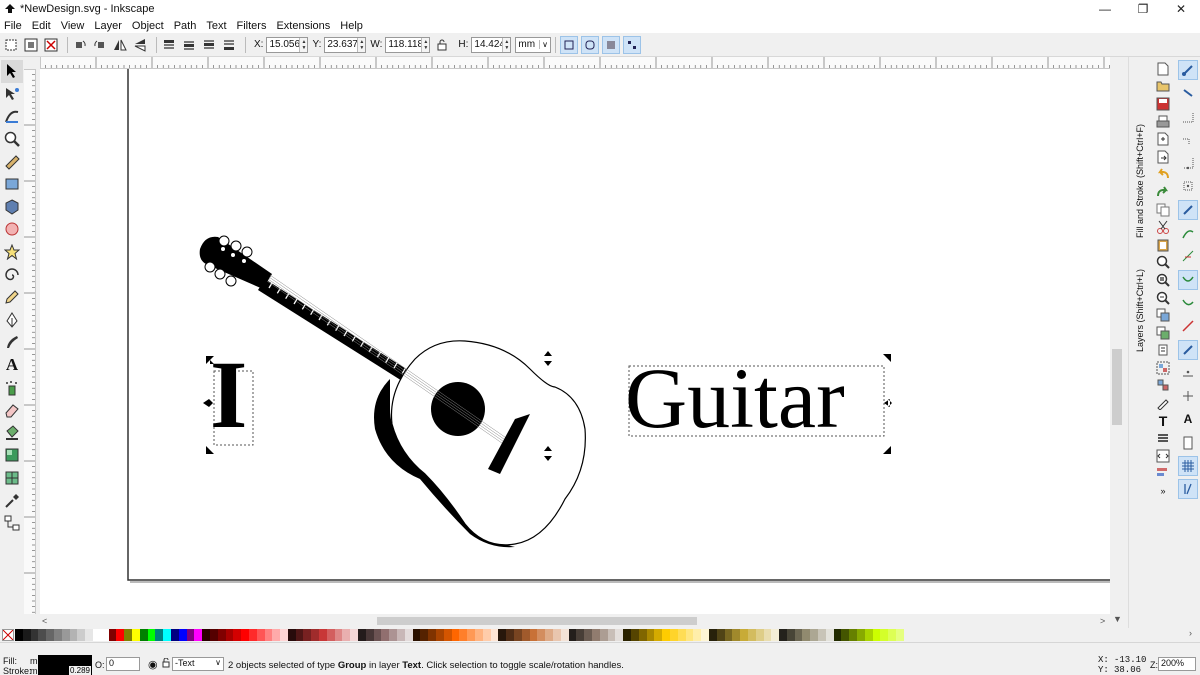  I want to click on redo-icon, so click(1163, 192).